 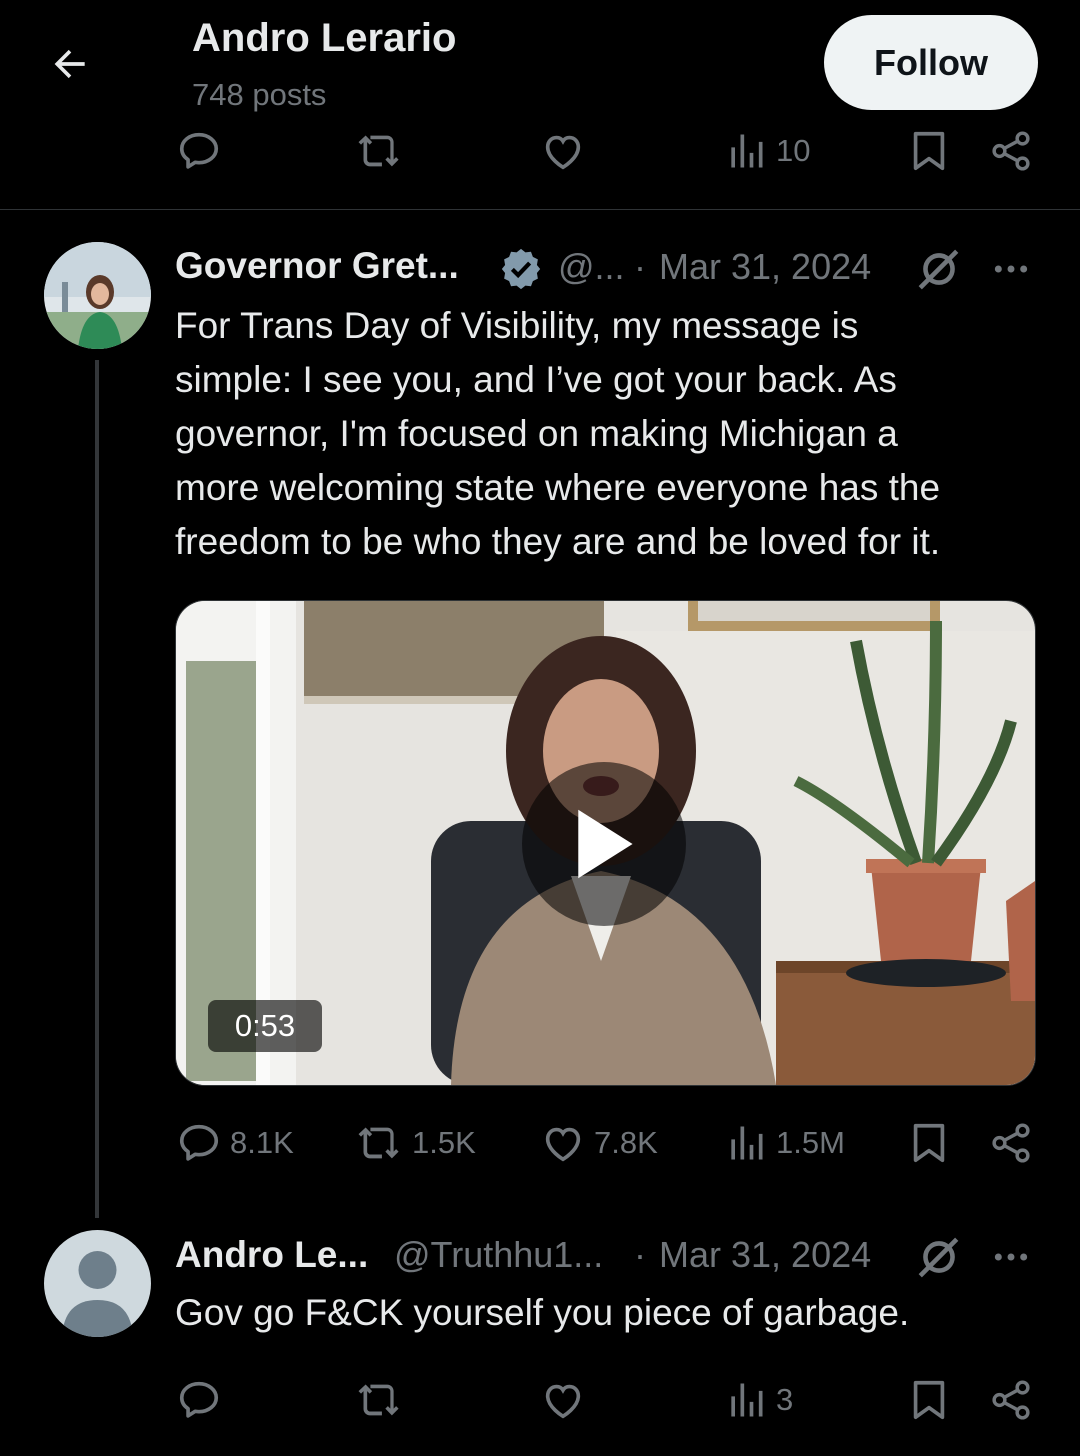 I want to click on back-button, so click(x=70, y=64).